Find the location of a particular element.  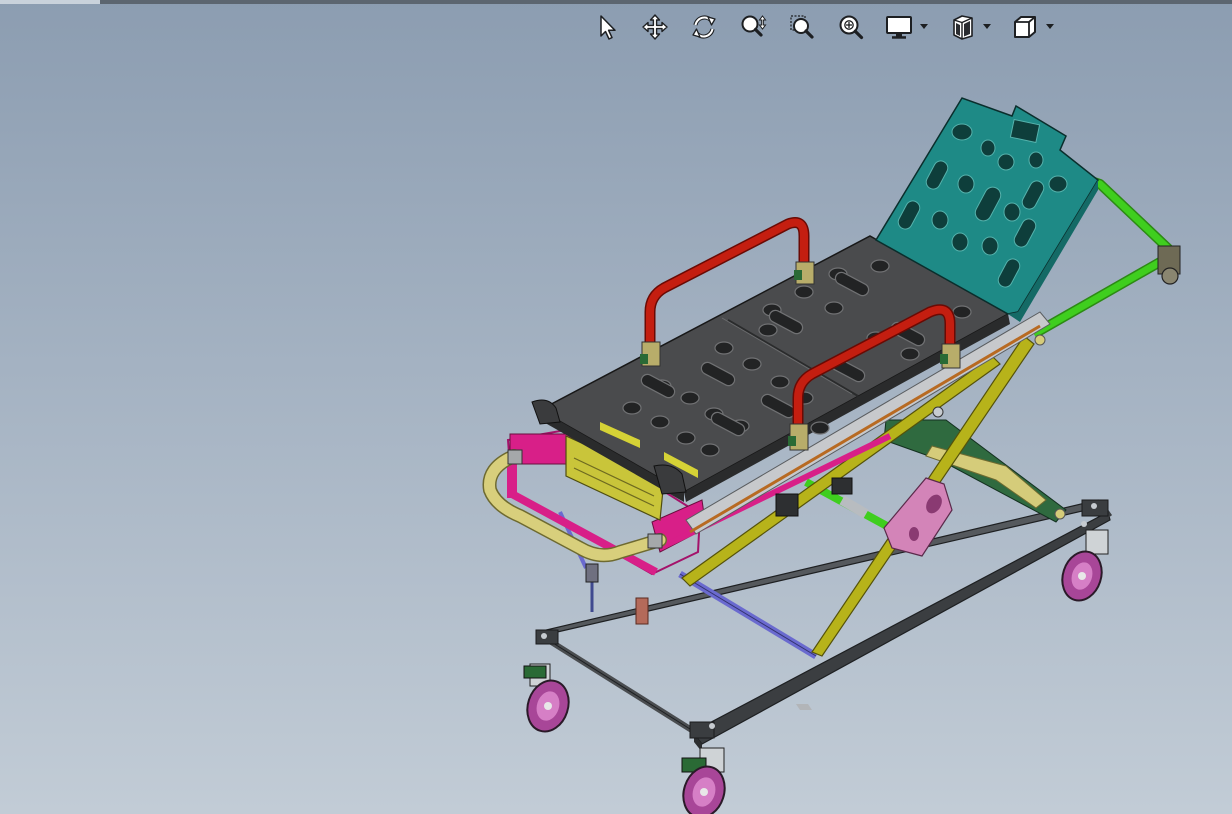

base-frame is located at coordinates (824, 625).